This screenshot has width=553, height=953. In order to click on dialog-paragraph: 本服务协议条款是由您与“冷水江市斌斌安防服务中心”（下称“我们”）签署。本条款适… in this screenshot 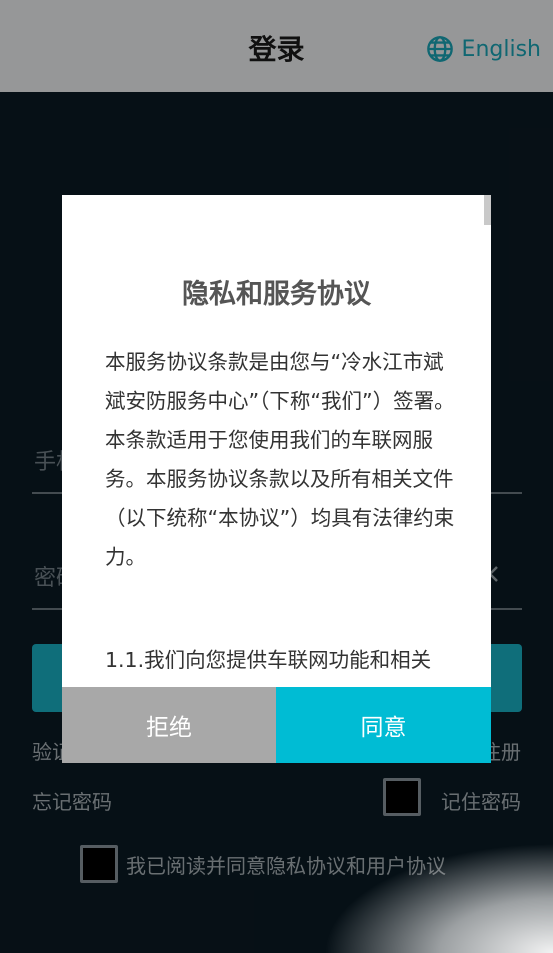, I will do `click(280, 459)`.